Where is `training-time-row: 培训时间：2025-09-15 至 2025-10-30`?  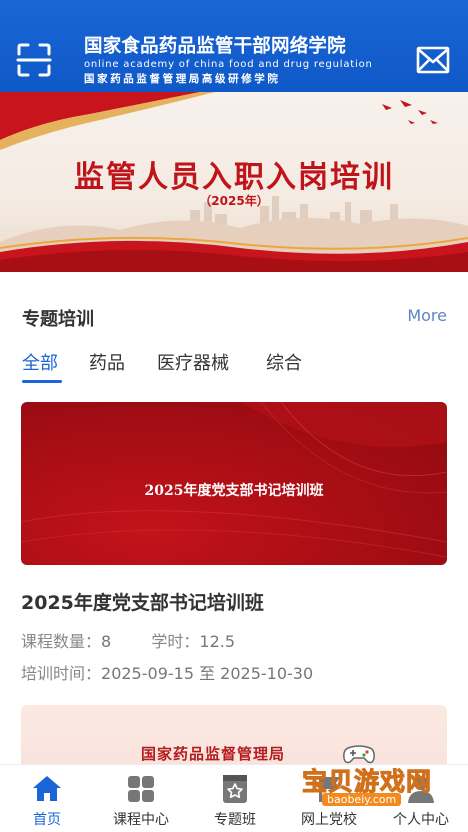 training-time-row: 培训时间：2025-09-15 至 2025-10-30 is located at coordinates (167, 672).